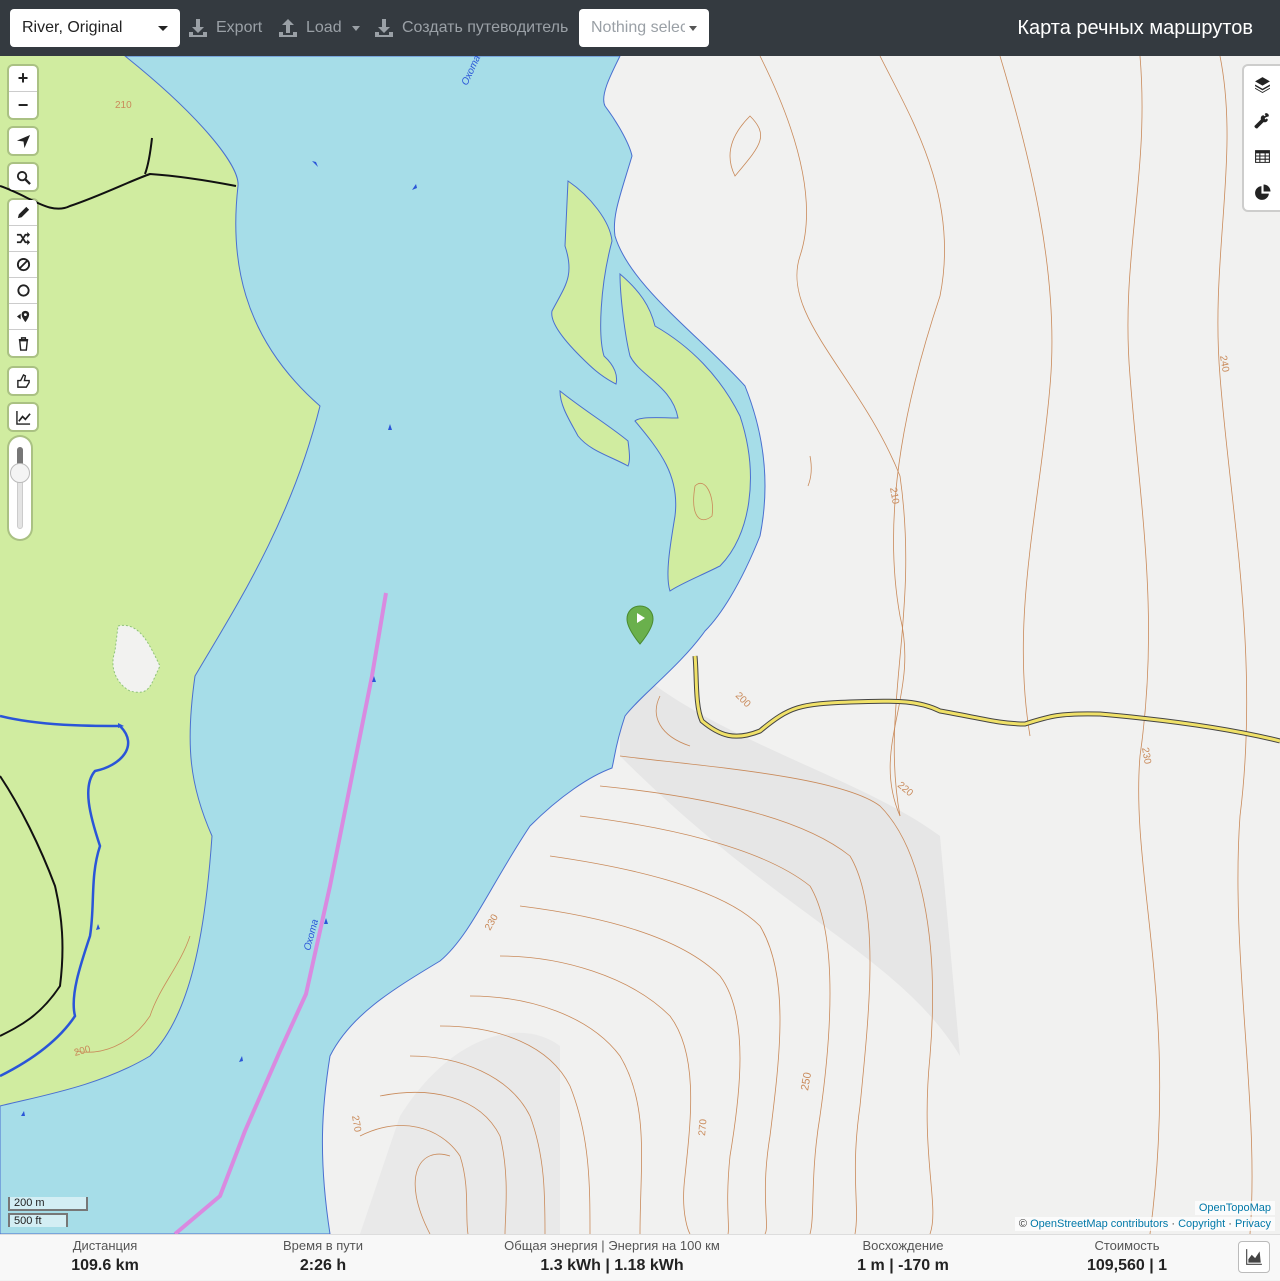  I want to click on privacy-link: Privacy, so click(1253, 1224).